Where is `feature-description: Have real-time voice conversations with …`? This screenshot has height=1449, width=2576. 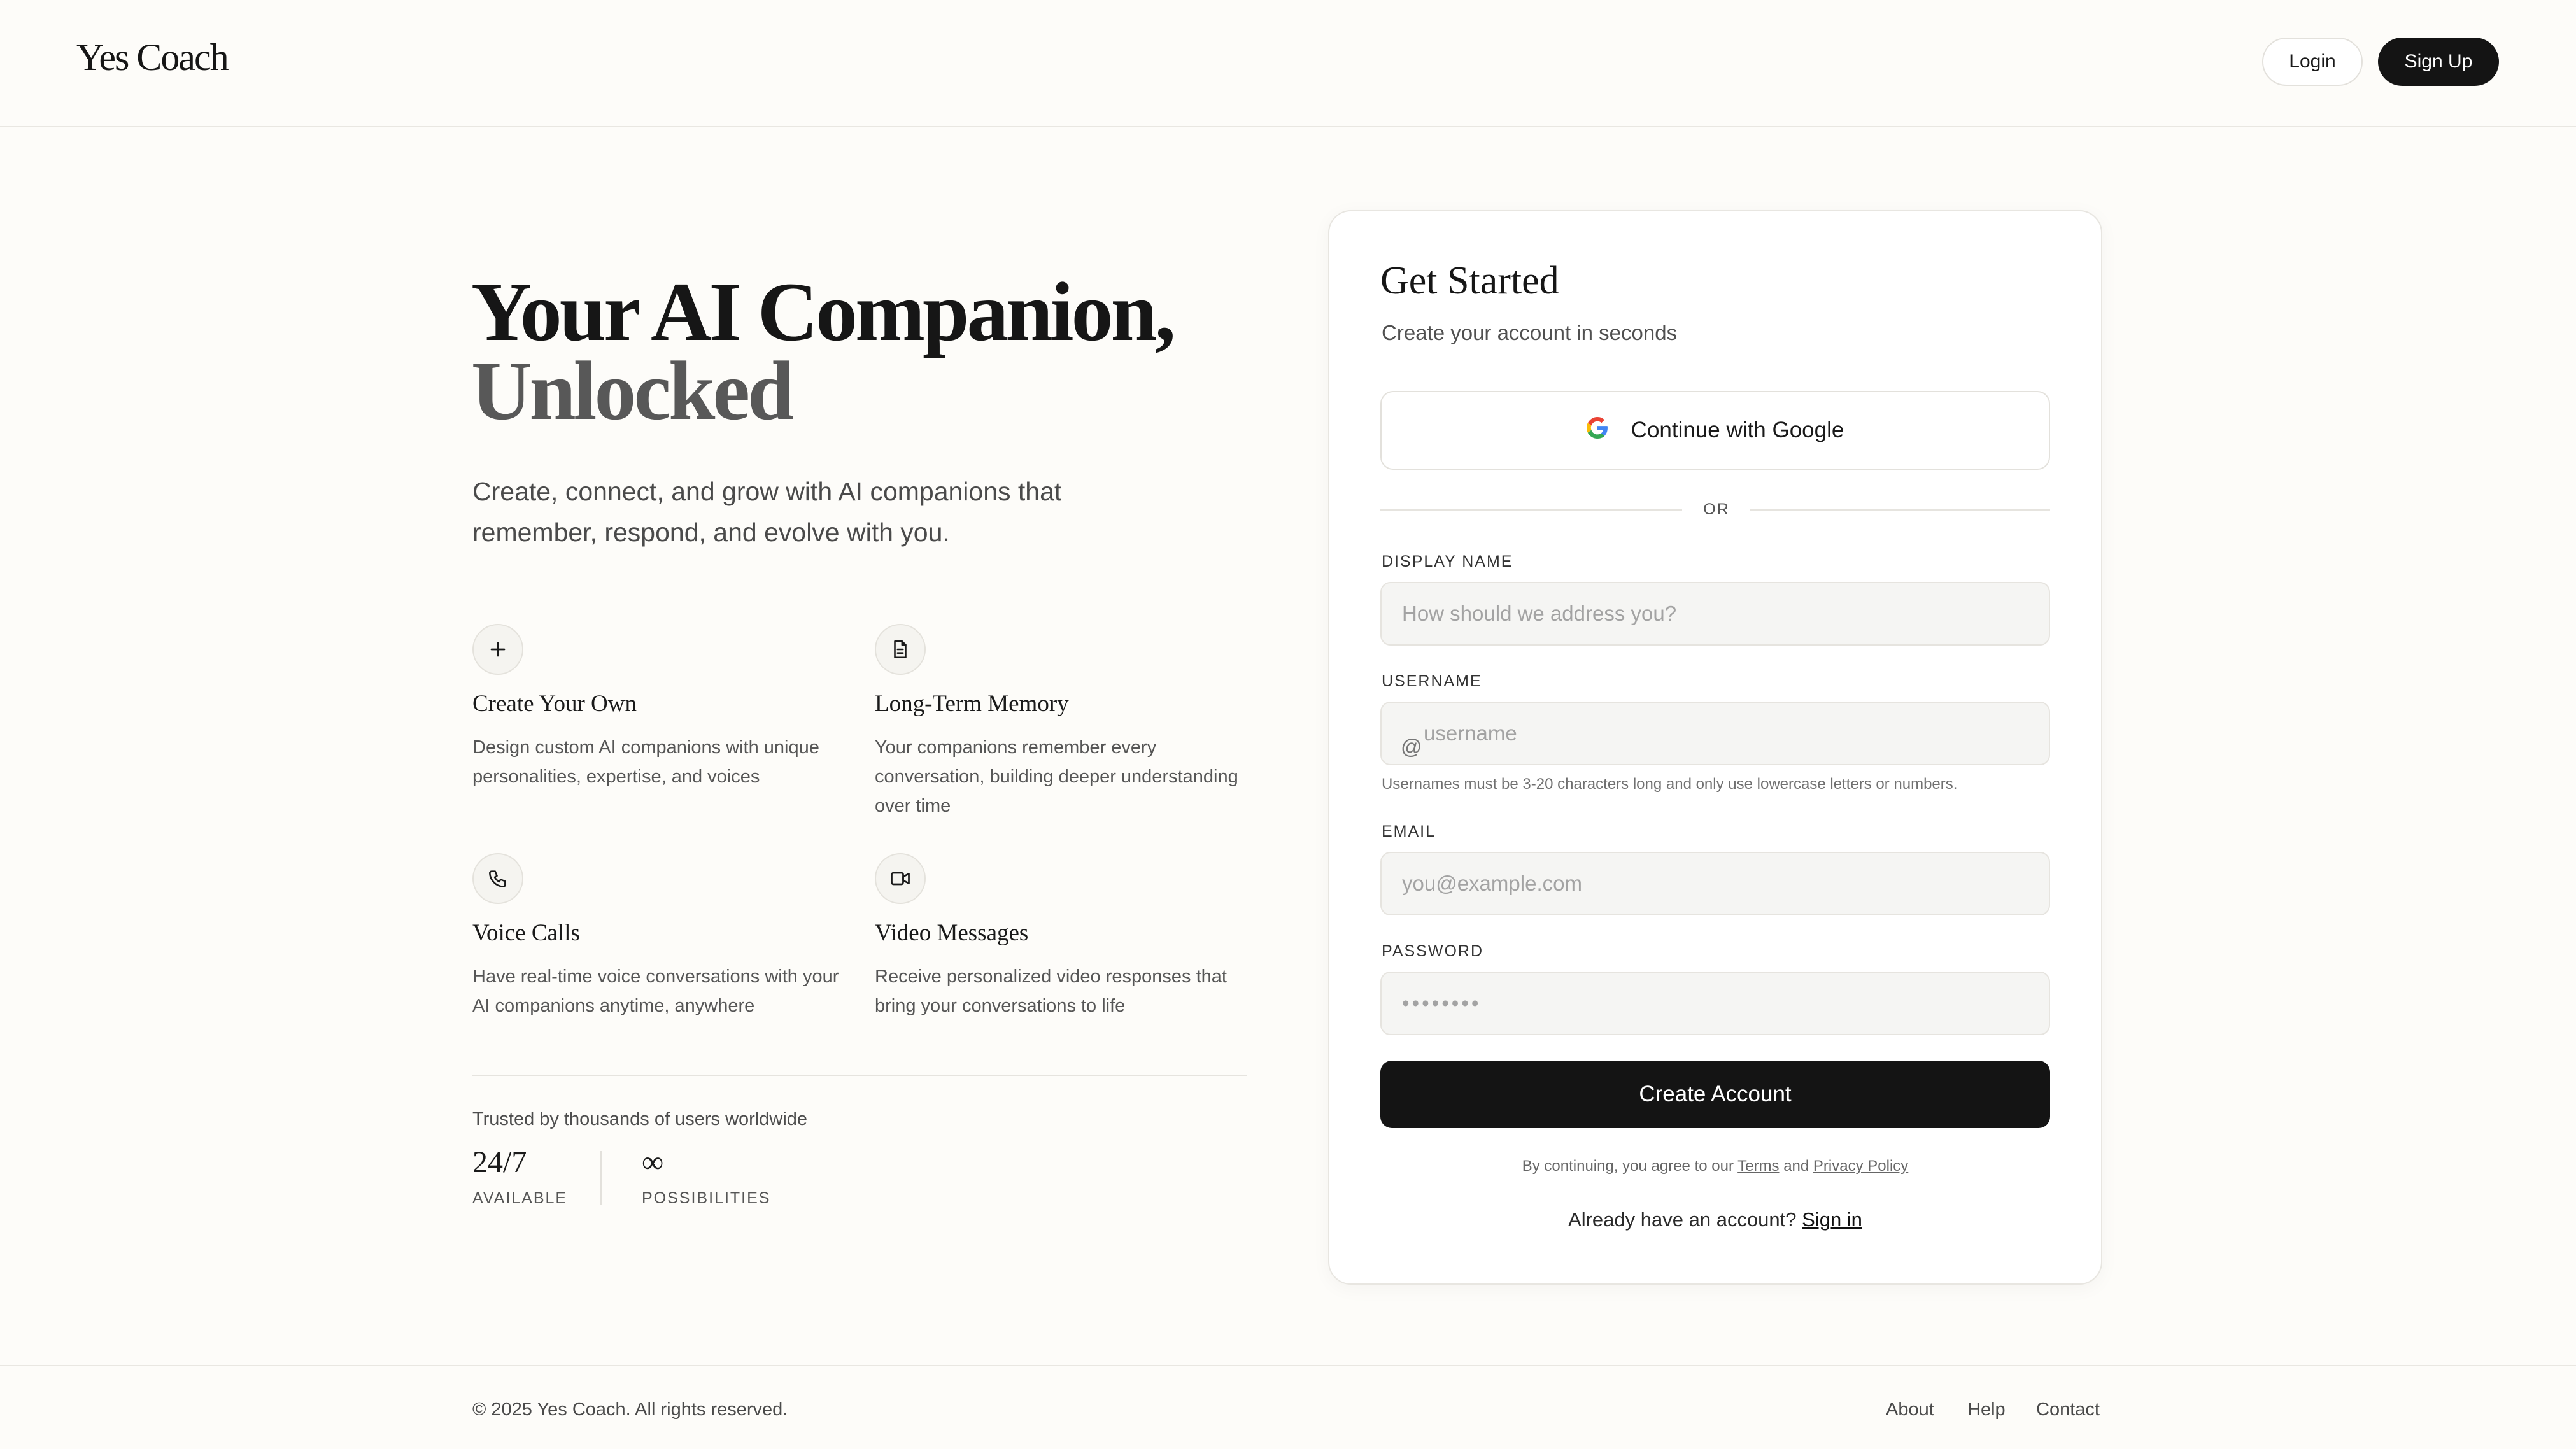 feature-description: Have real-time voice conversations with … is located at coordinates (655, 991).